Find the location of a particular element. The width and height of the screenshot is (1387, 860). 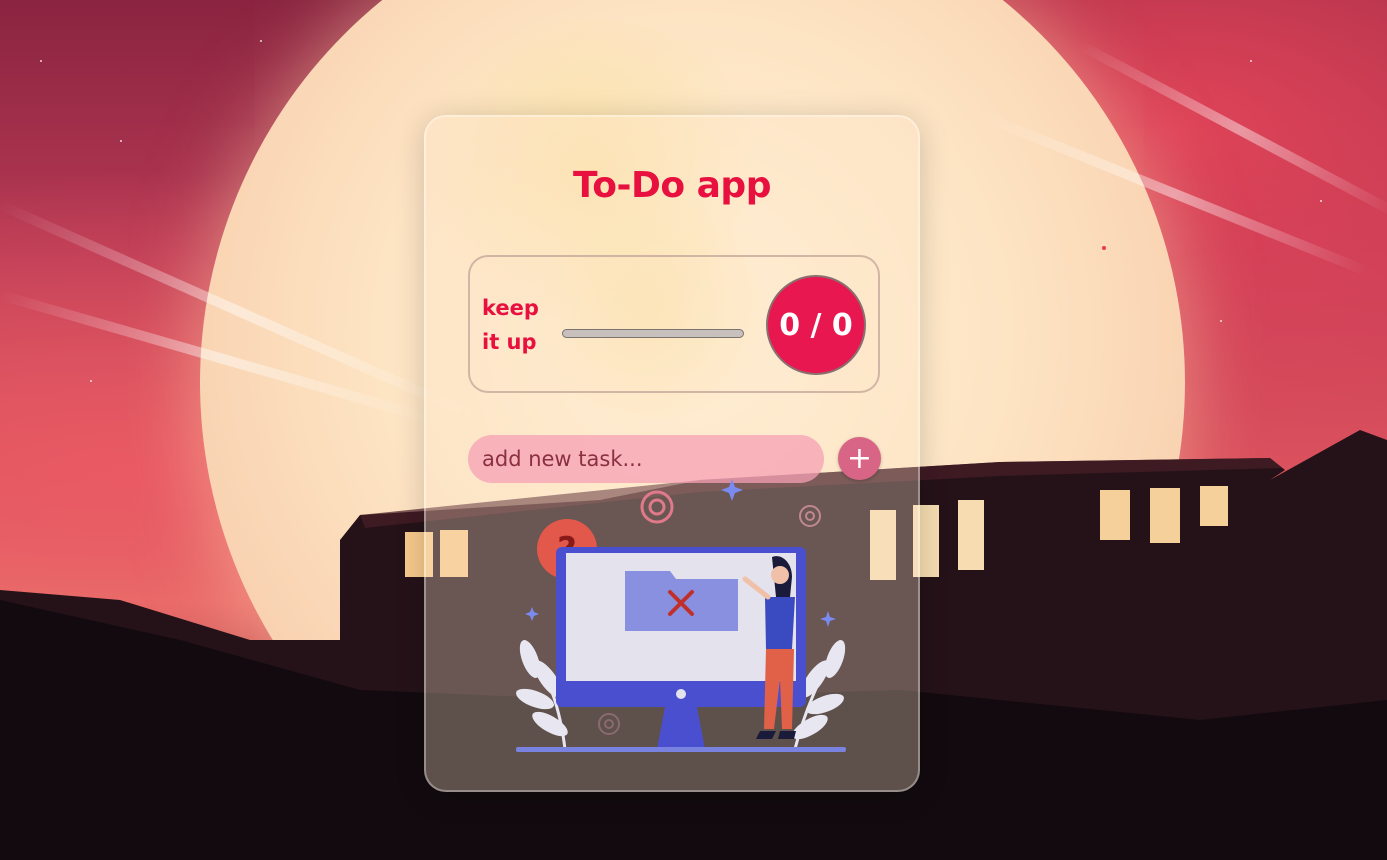

plus-icon: + is located at coordinates (859, 458).